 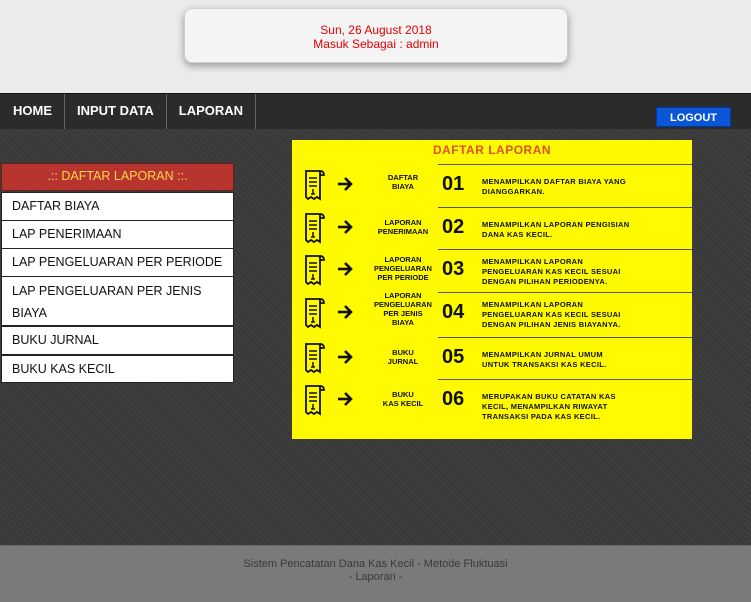 I want to click on report-label: LAPORAN PENERIMAAN, so click(x=403, y=227).